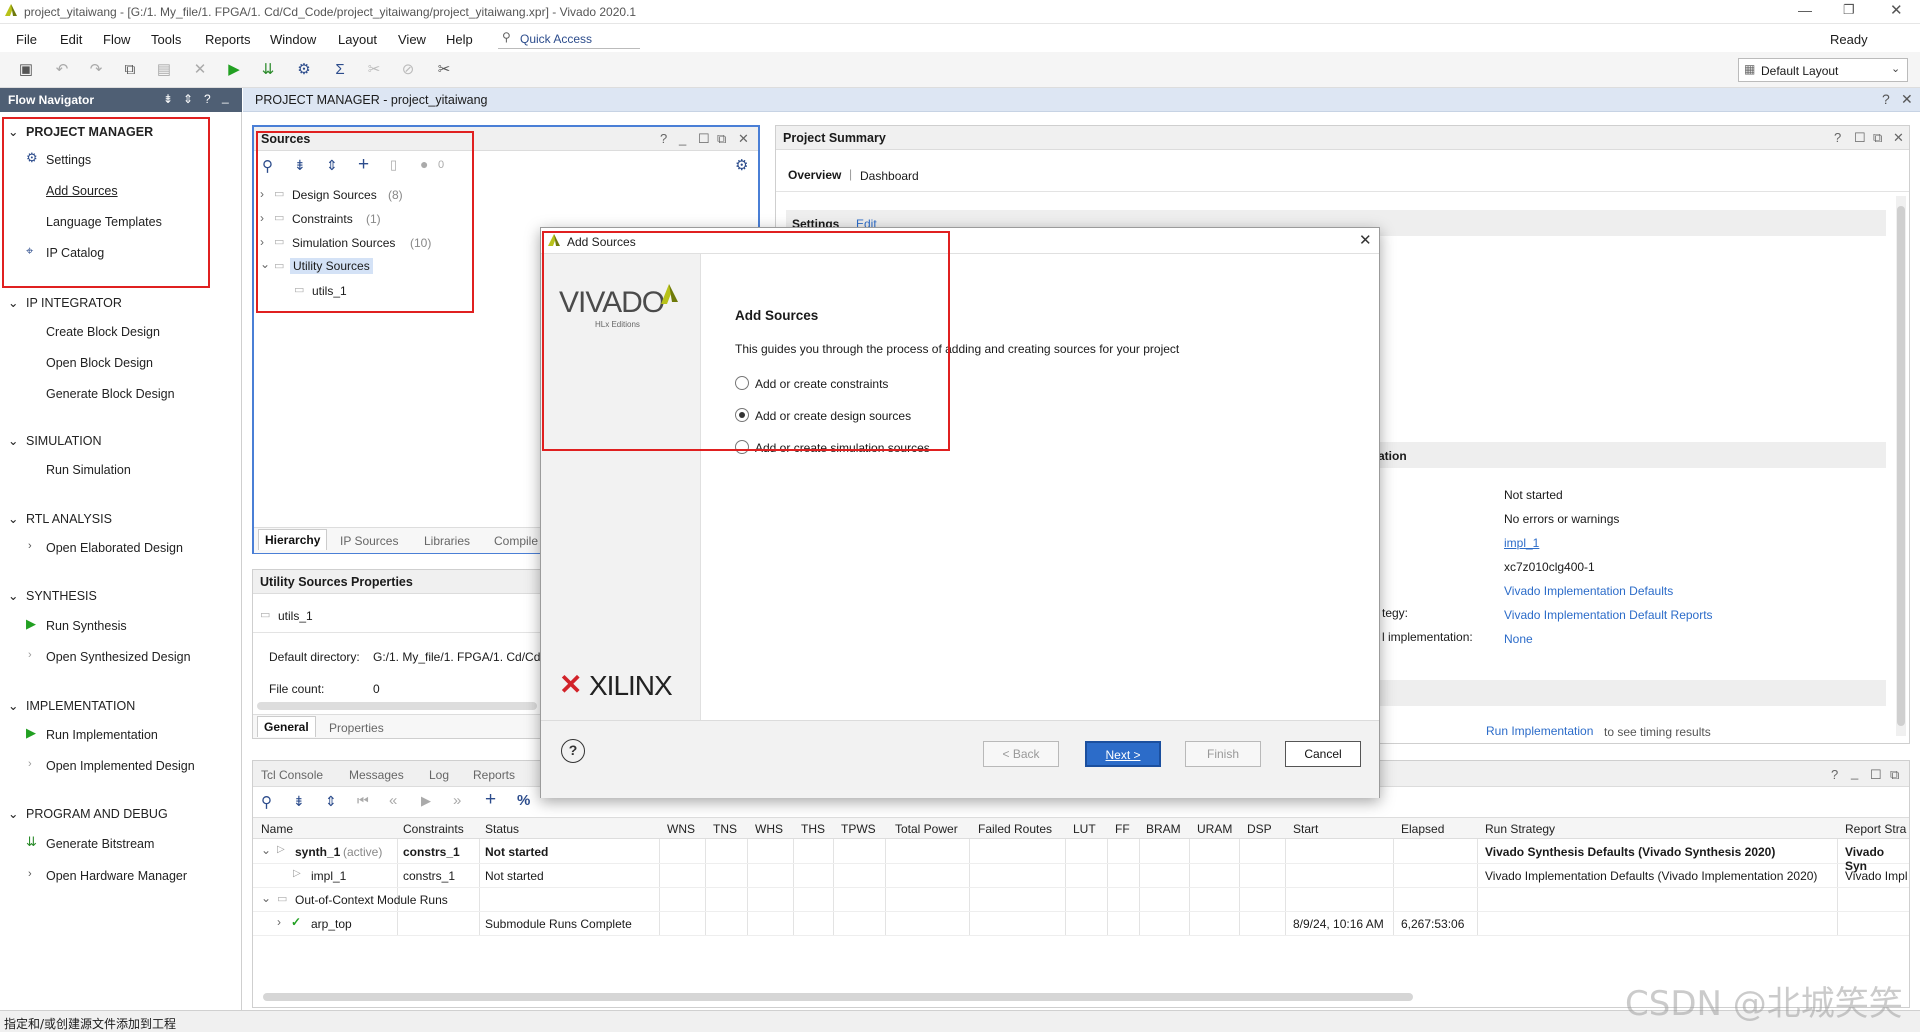  Describe the element at coordinates (410, 267) in the screenshot. I see `tree-item-utility-sources: ⌄ ▭ Utility Sources` at that location.